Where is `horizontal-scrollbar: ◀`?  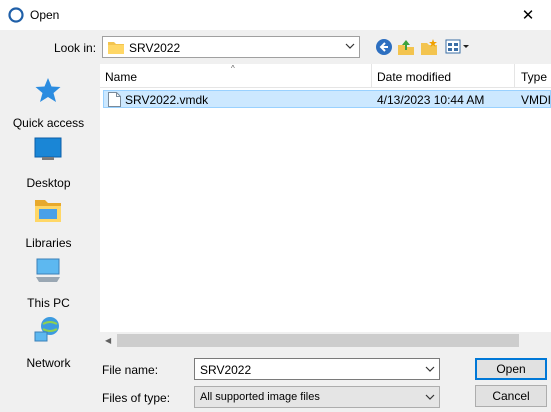 horizontal-scrollbar: ◀ is located at coordinates (325, 340).